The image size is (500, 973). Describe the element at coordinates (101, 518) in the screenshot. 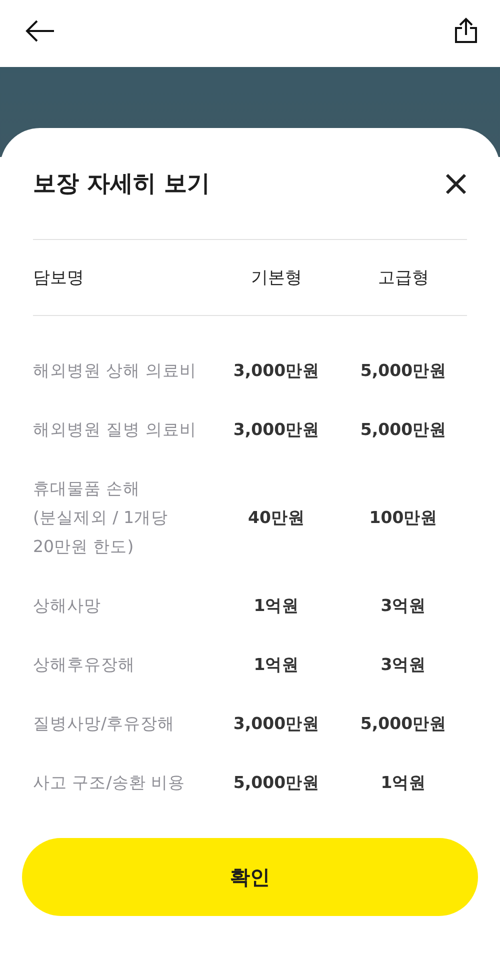

I see `coverage-name: 휴대물품 손해 (분실제외 / 1개당 20만원 한도)` at that location.